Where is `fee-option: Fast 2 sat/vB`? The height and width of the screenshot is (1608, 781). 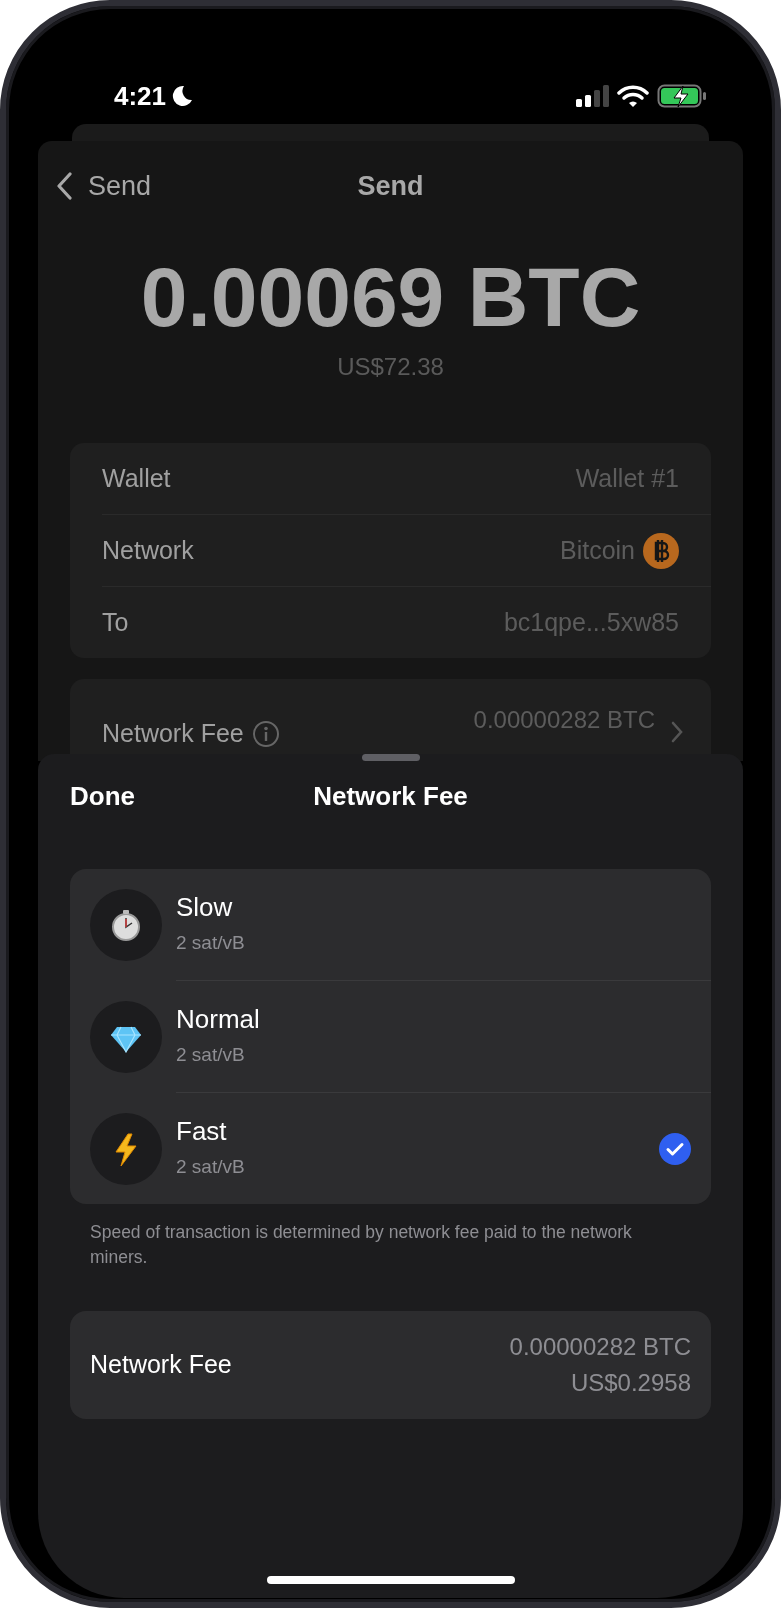
fee-option: Fast 2 sat/vB is located at coordinates (390, 1148).